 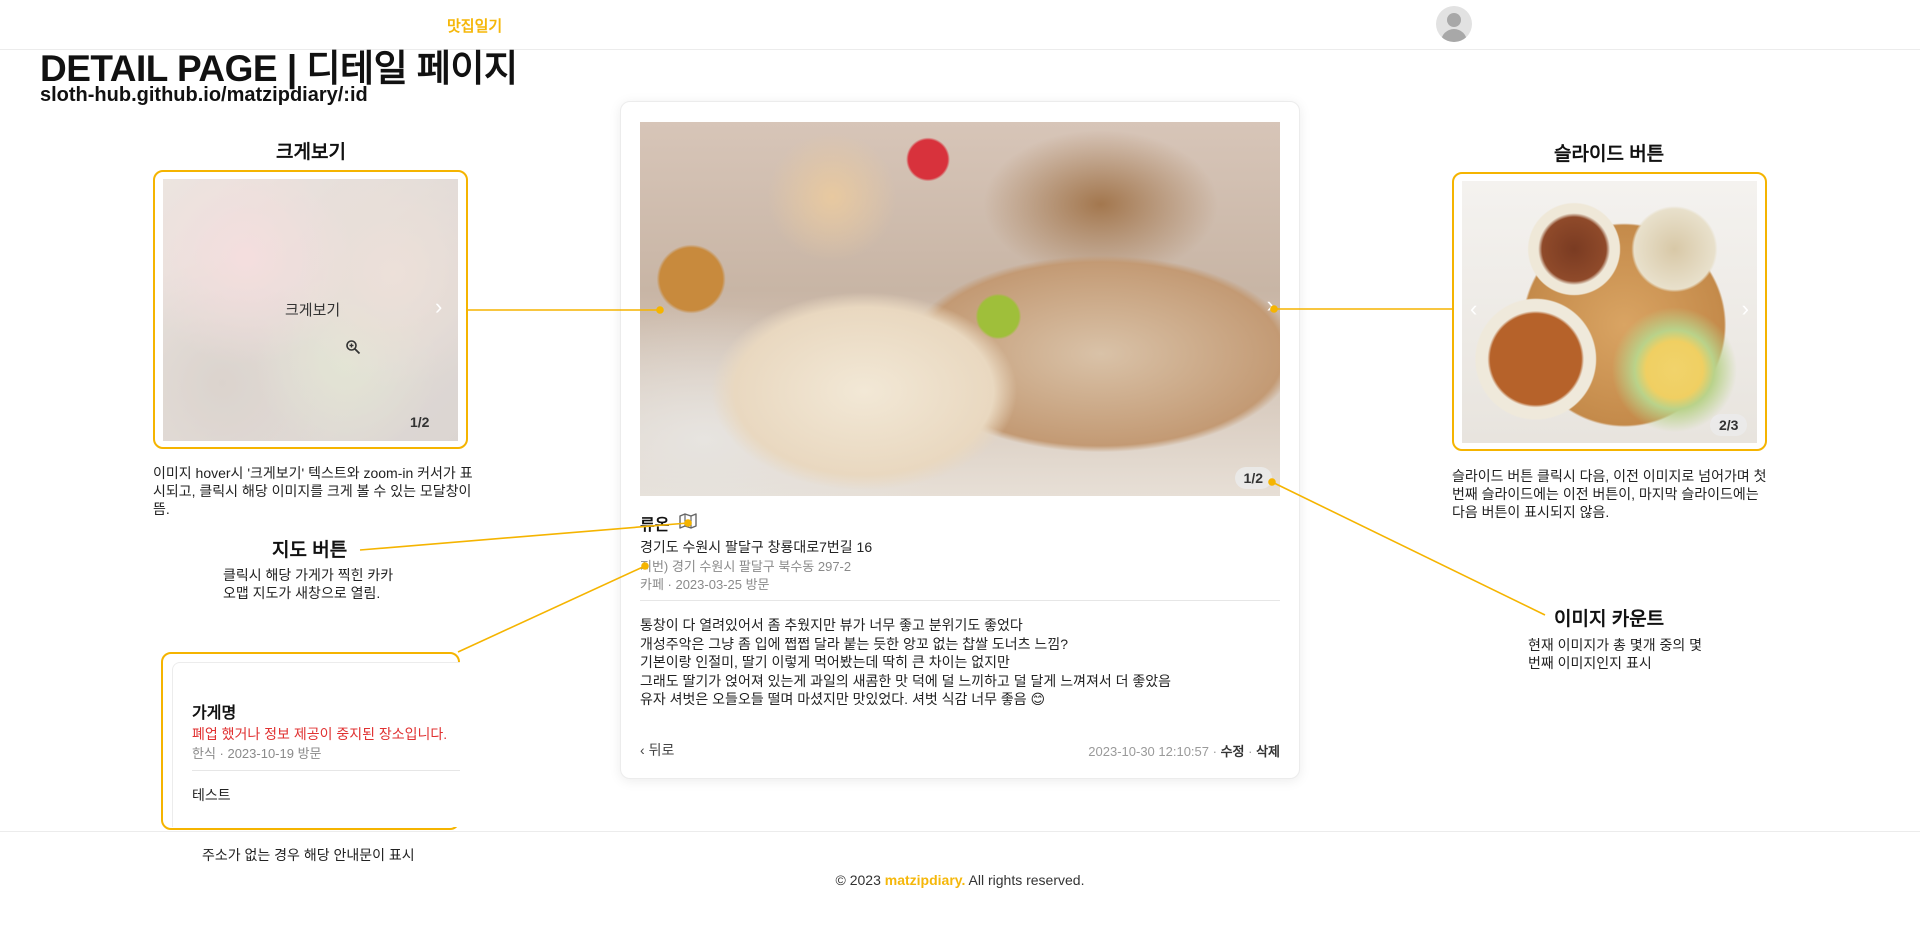 I want to click on closed-store-review: 테스트, so click(x=211, y=795).